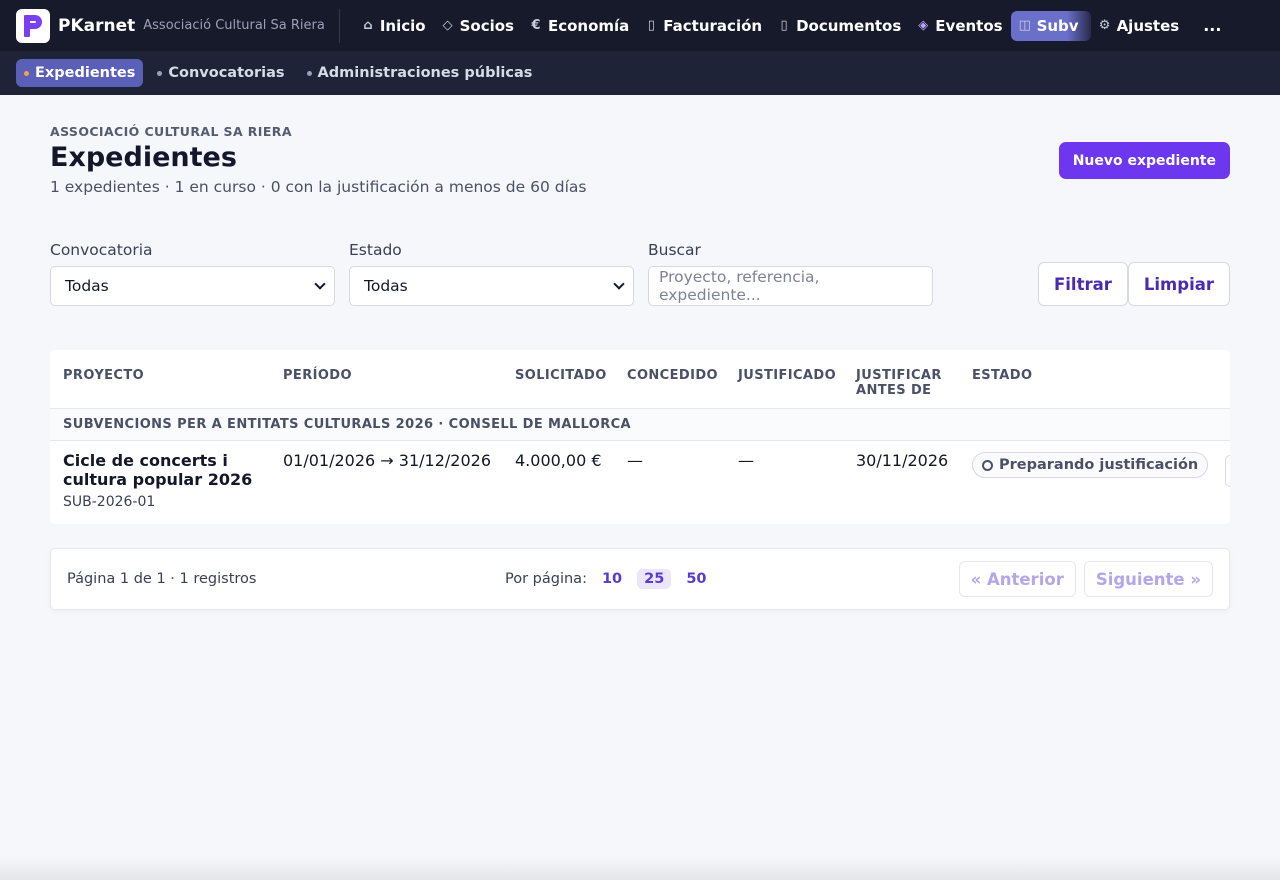 This screenshot has height=880, width=1280. What do you see at coordinates (317, 375) in the screenshot?
I see `col-periodo: PERÍODO` at bounding box center [317, 375].